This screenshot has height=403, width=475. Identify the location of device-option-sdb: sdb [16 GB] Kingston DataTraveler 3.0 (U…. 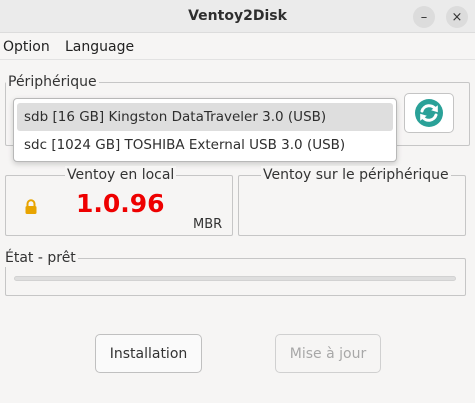
(205, 117).